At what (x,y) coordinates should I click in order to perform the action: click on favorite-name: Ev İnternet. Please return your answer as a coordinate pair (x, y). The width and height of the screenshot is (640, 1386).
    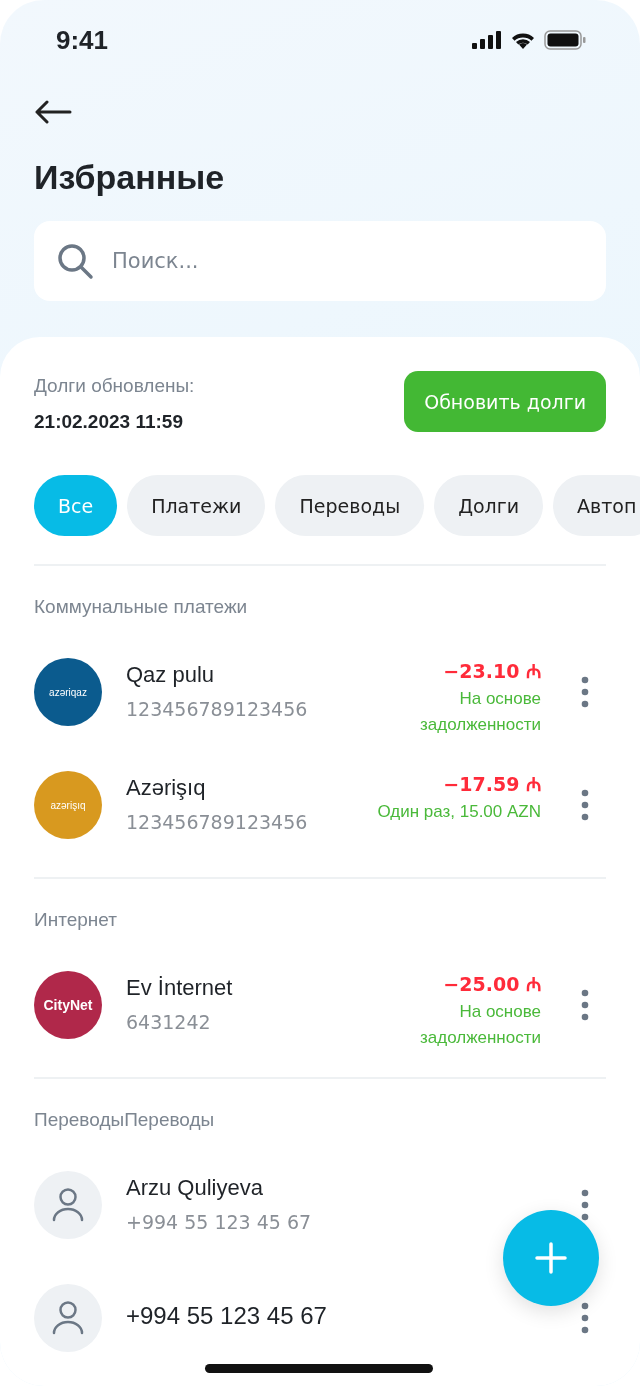
    Looking at the image, I should click on (180, 988).